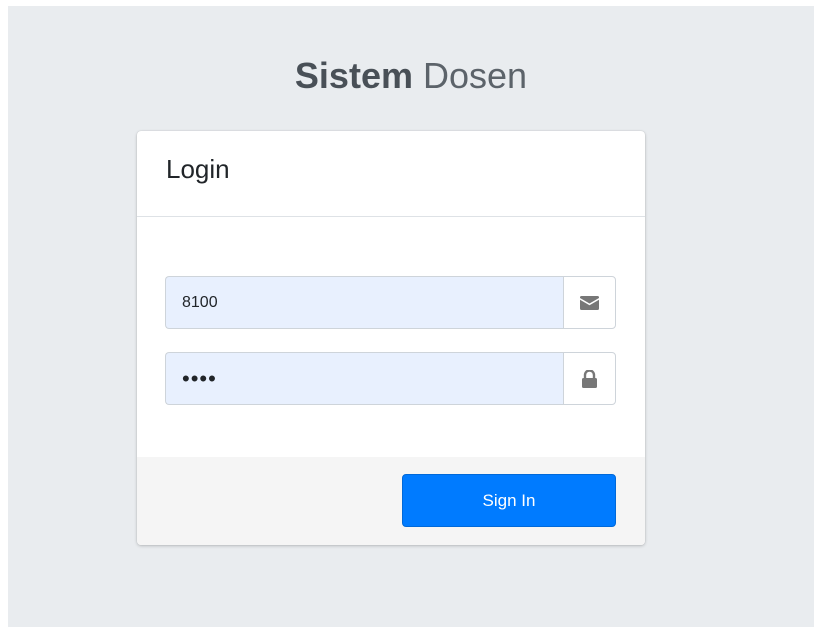  Describe the element at coordinates (353, 75) in the screenshot. I see `logo-bold-text: Sistem` at that location.